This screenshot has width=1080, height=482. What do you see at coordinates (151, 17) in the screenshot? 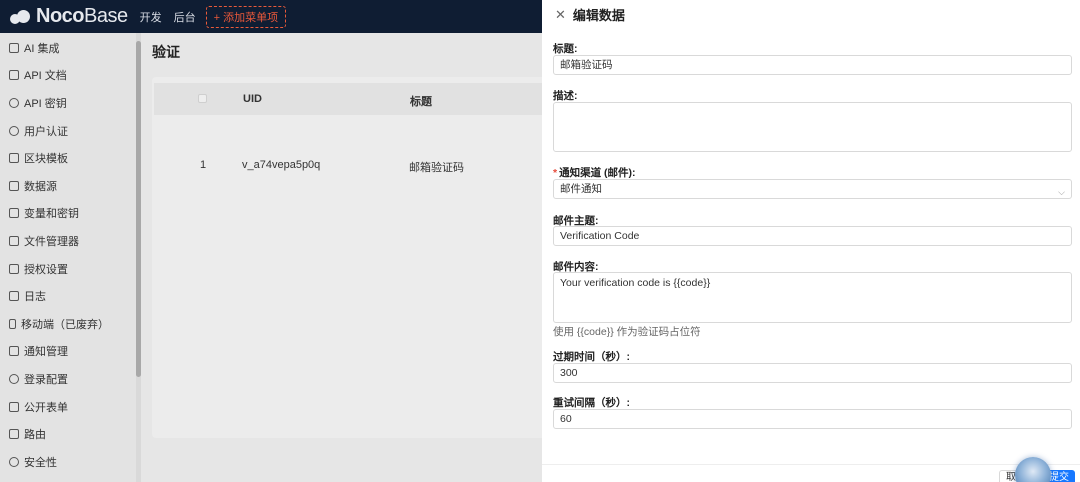
I see `nav-link-dev: 开发` at bounding box center [151, 17].